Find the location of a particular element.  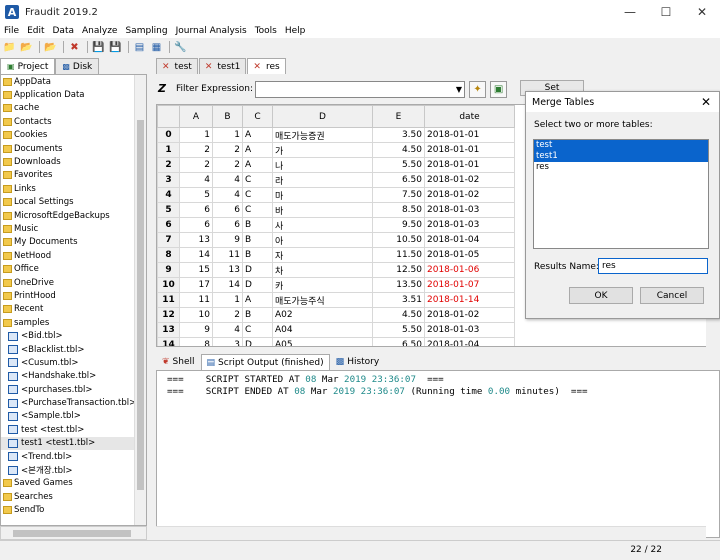

table-cell: 9.50 is located at coordinates (398, 225).